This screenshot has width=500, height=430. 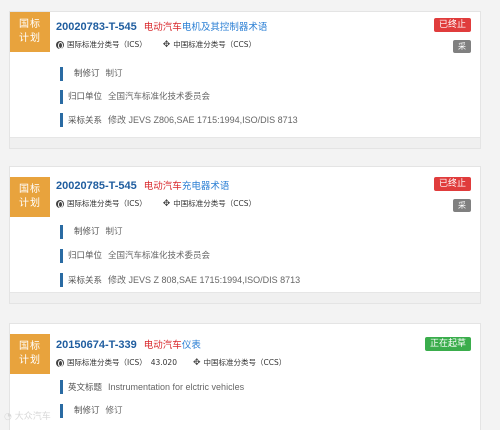 I want to click on field-row: 英文标题 Instrumentation for elctric vehicles, so click(x=152, y=387).